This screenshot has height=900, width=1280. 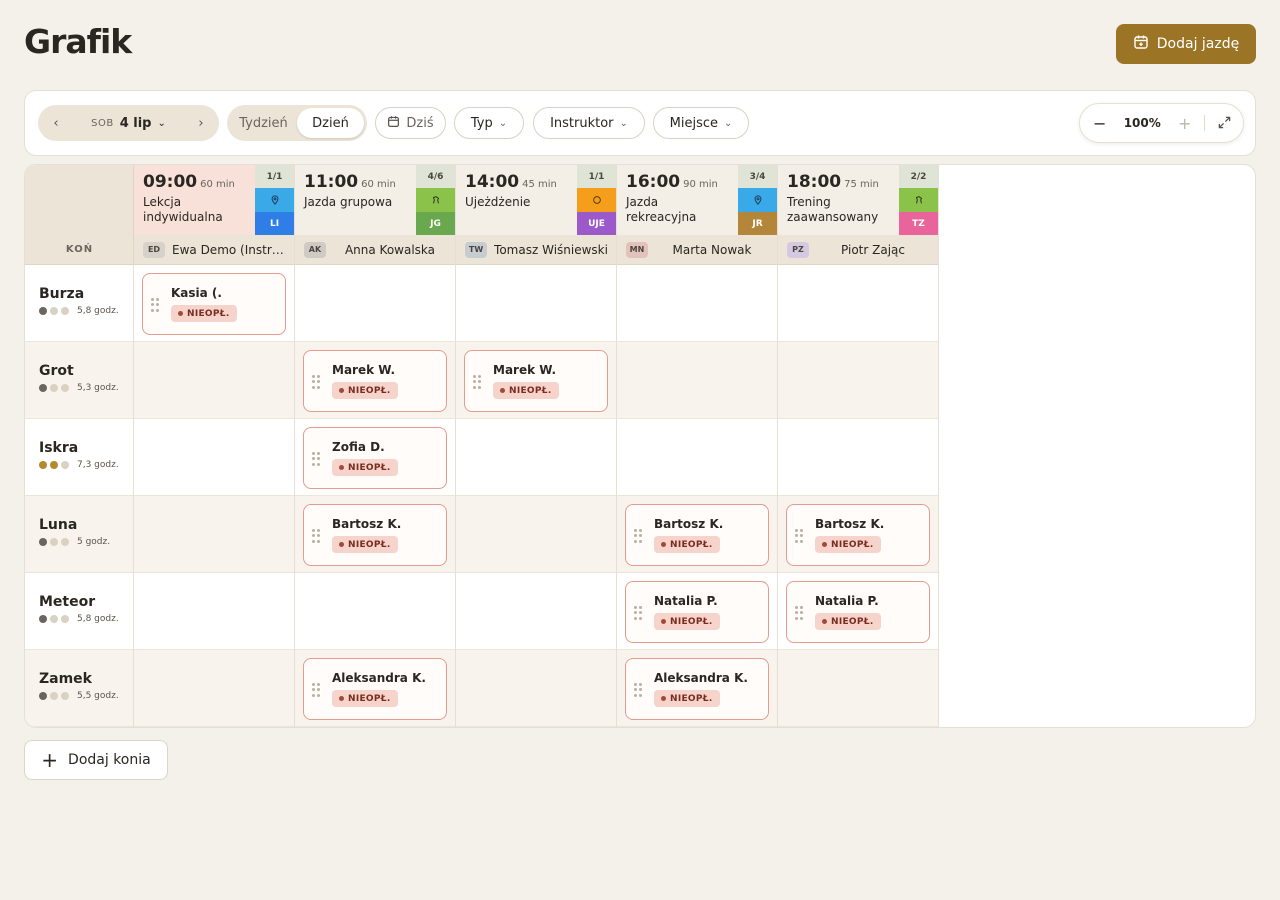 I want to click on filter-instructor-label: Instruktor, so click(x=582, y=123).